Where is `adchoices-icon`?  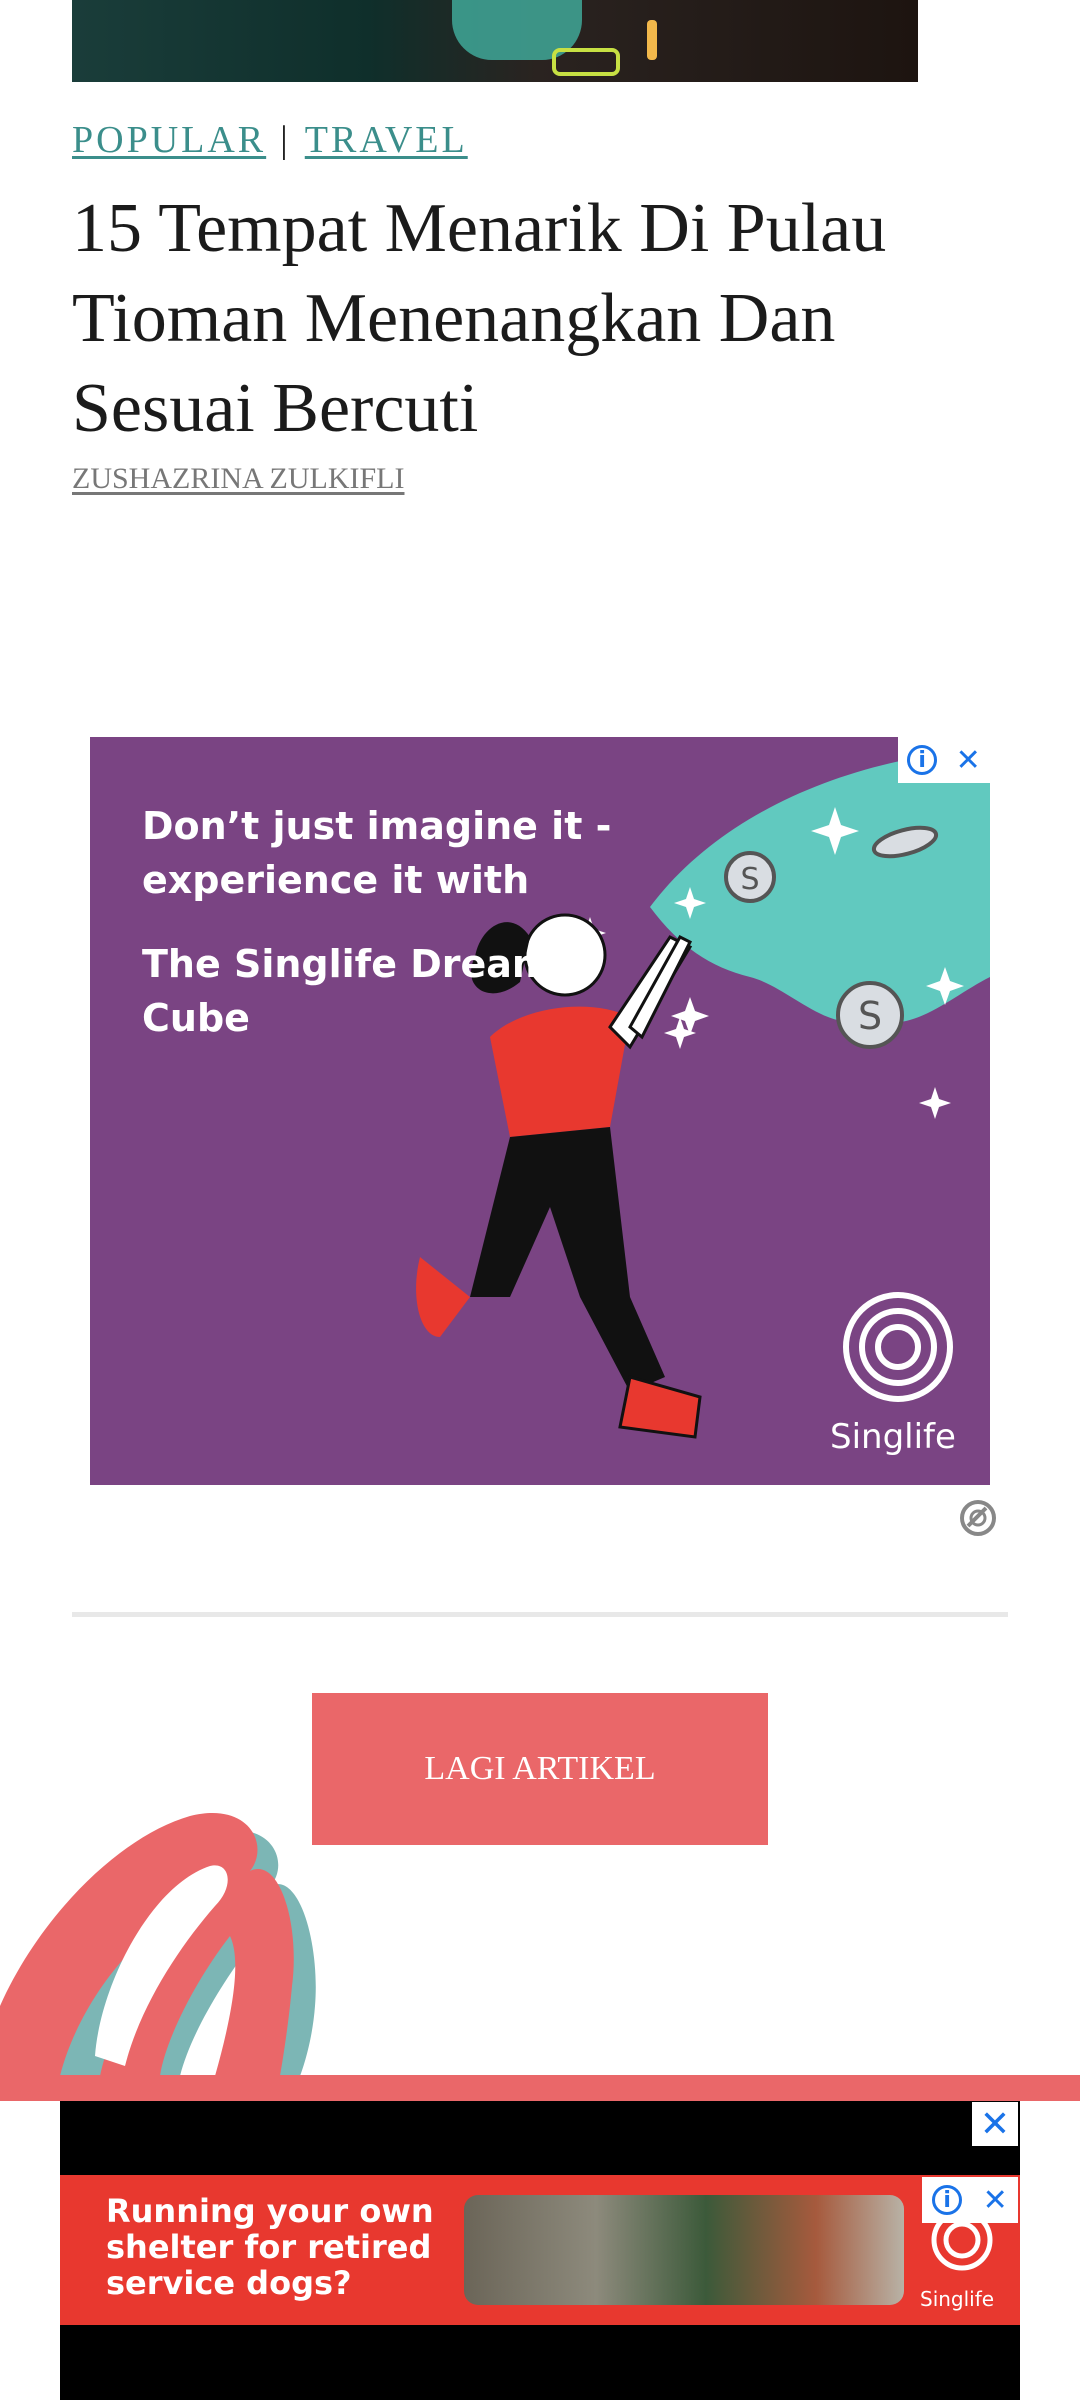 adchoices-icon is located at coordinates (978, 1518).